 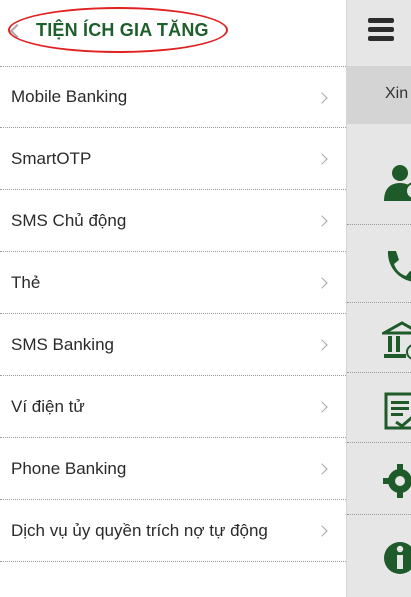 I want to click on menu-item-label: SMS Banking, so click(x=62, y=344).